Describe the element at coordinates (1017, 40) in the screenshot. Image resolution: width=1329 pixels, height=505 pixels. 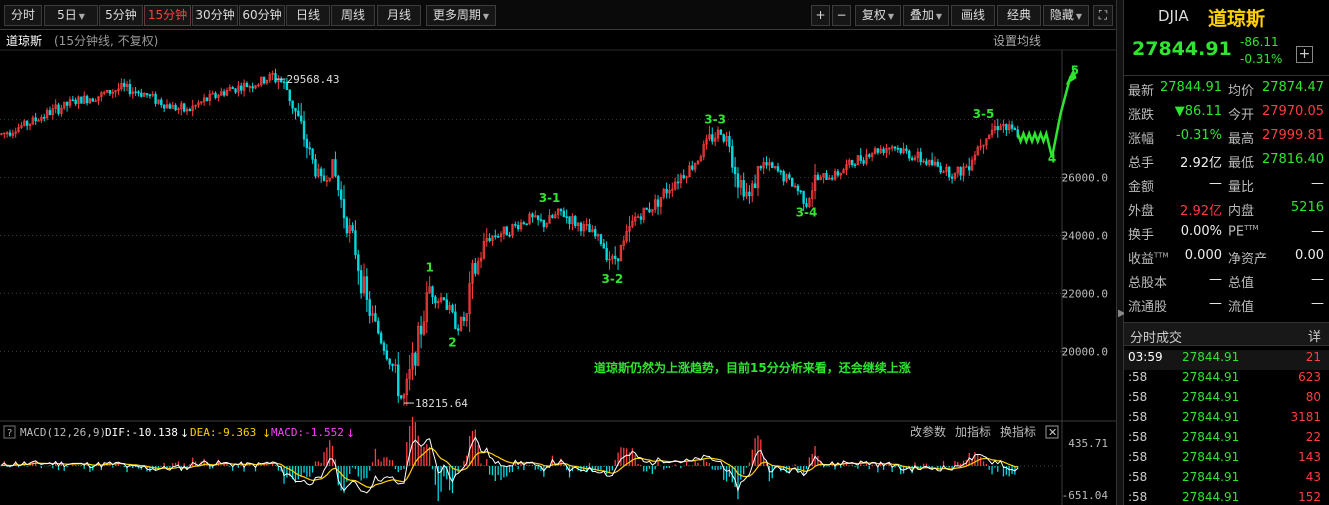
I see `set-ma-button: 设置均线` at that location.